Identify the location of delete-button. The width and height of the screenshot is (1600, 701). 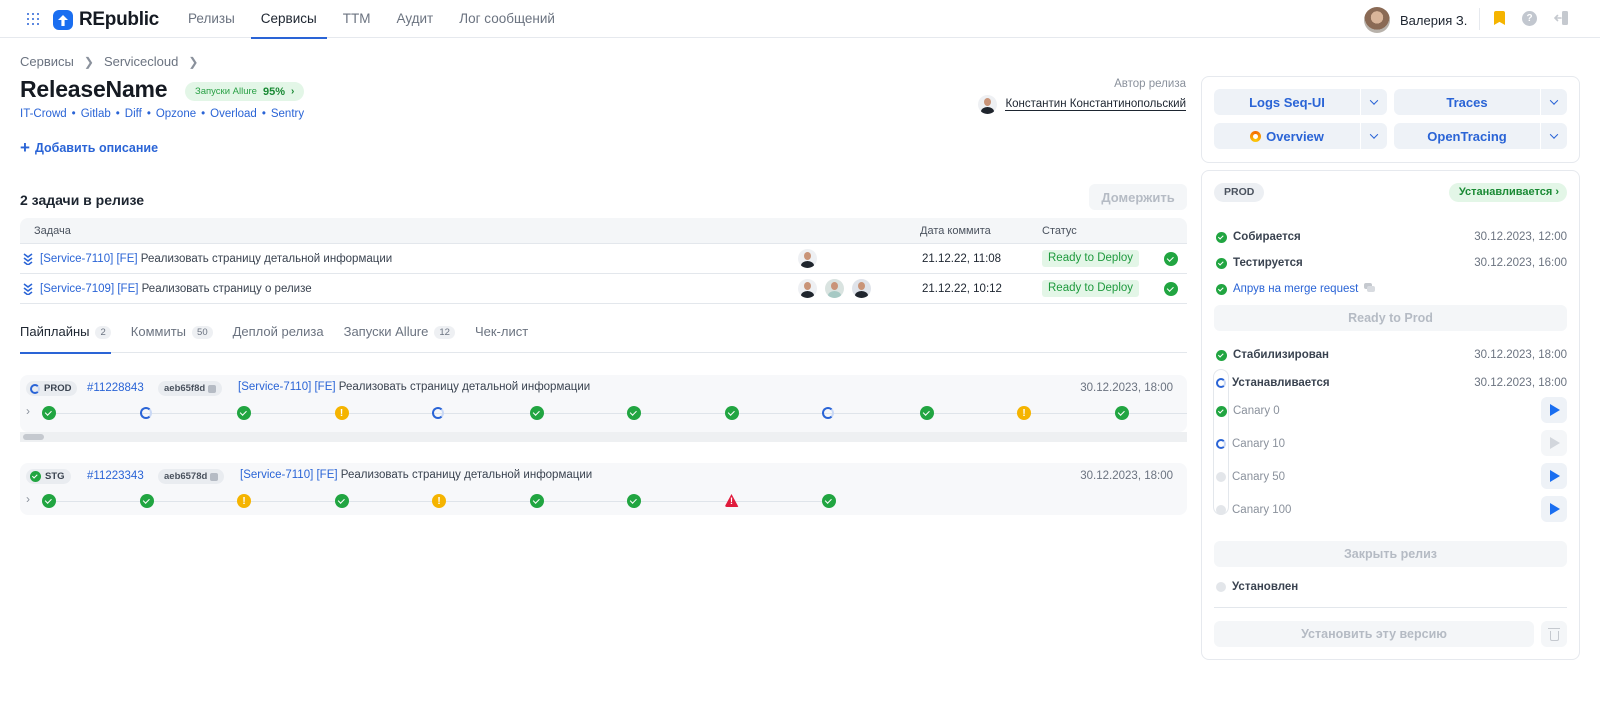
(1554, 634).